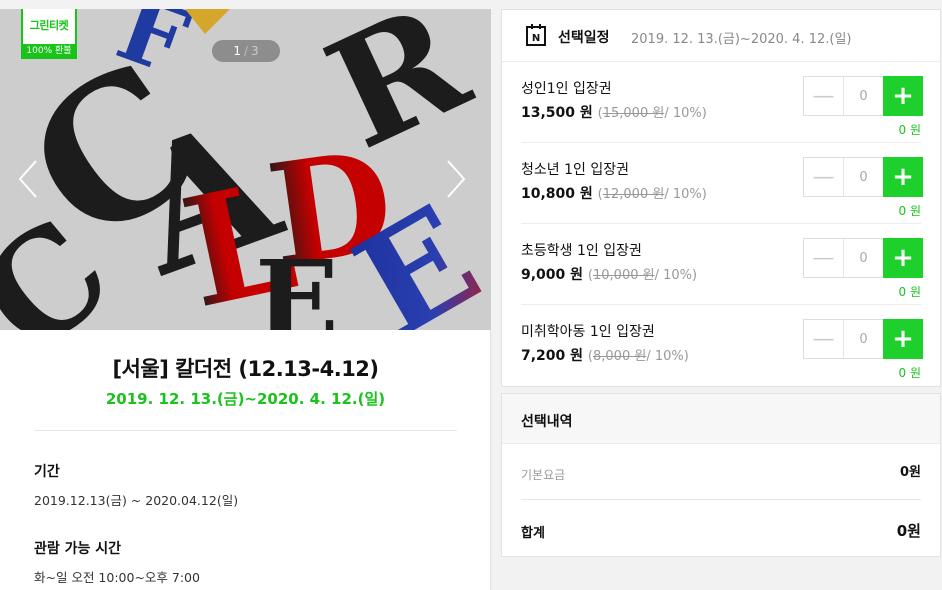 The width and height of the screenshot is (942, 590). I want to click on base-fee-row: 기본요금 0원, so click(721, 472).